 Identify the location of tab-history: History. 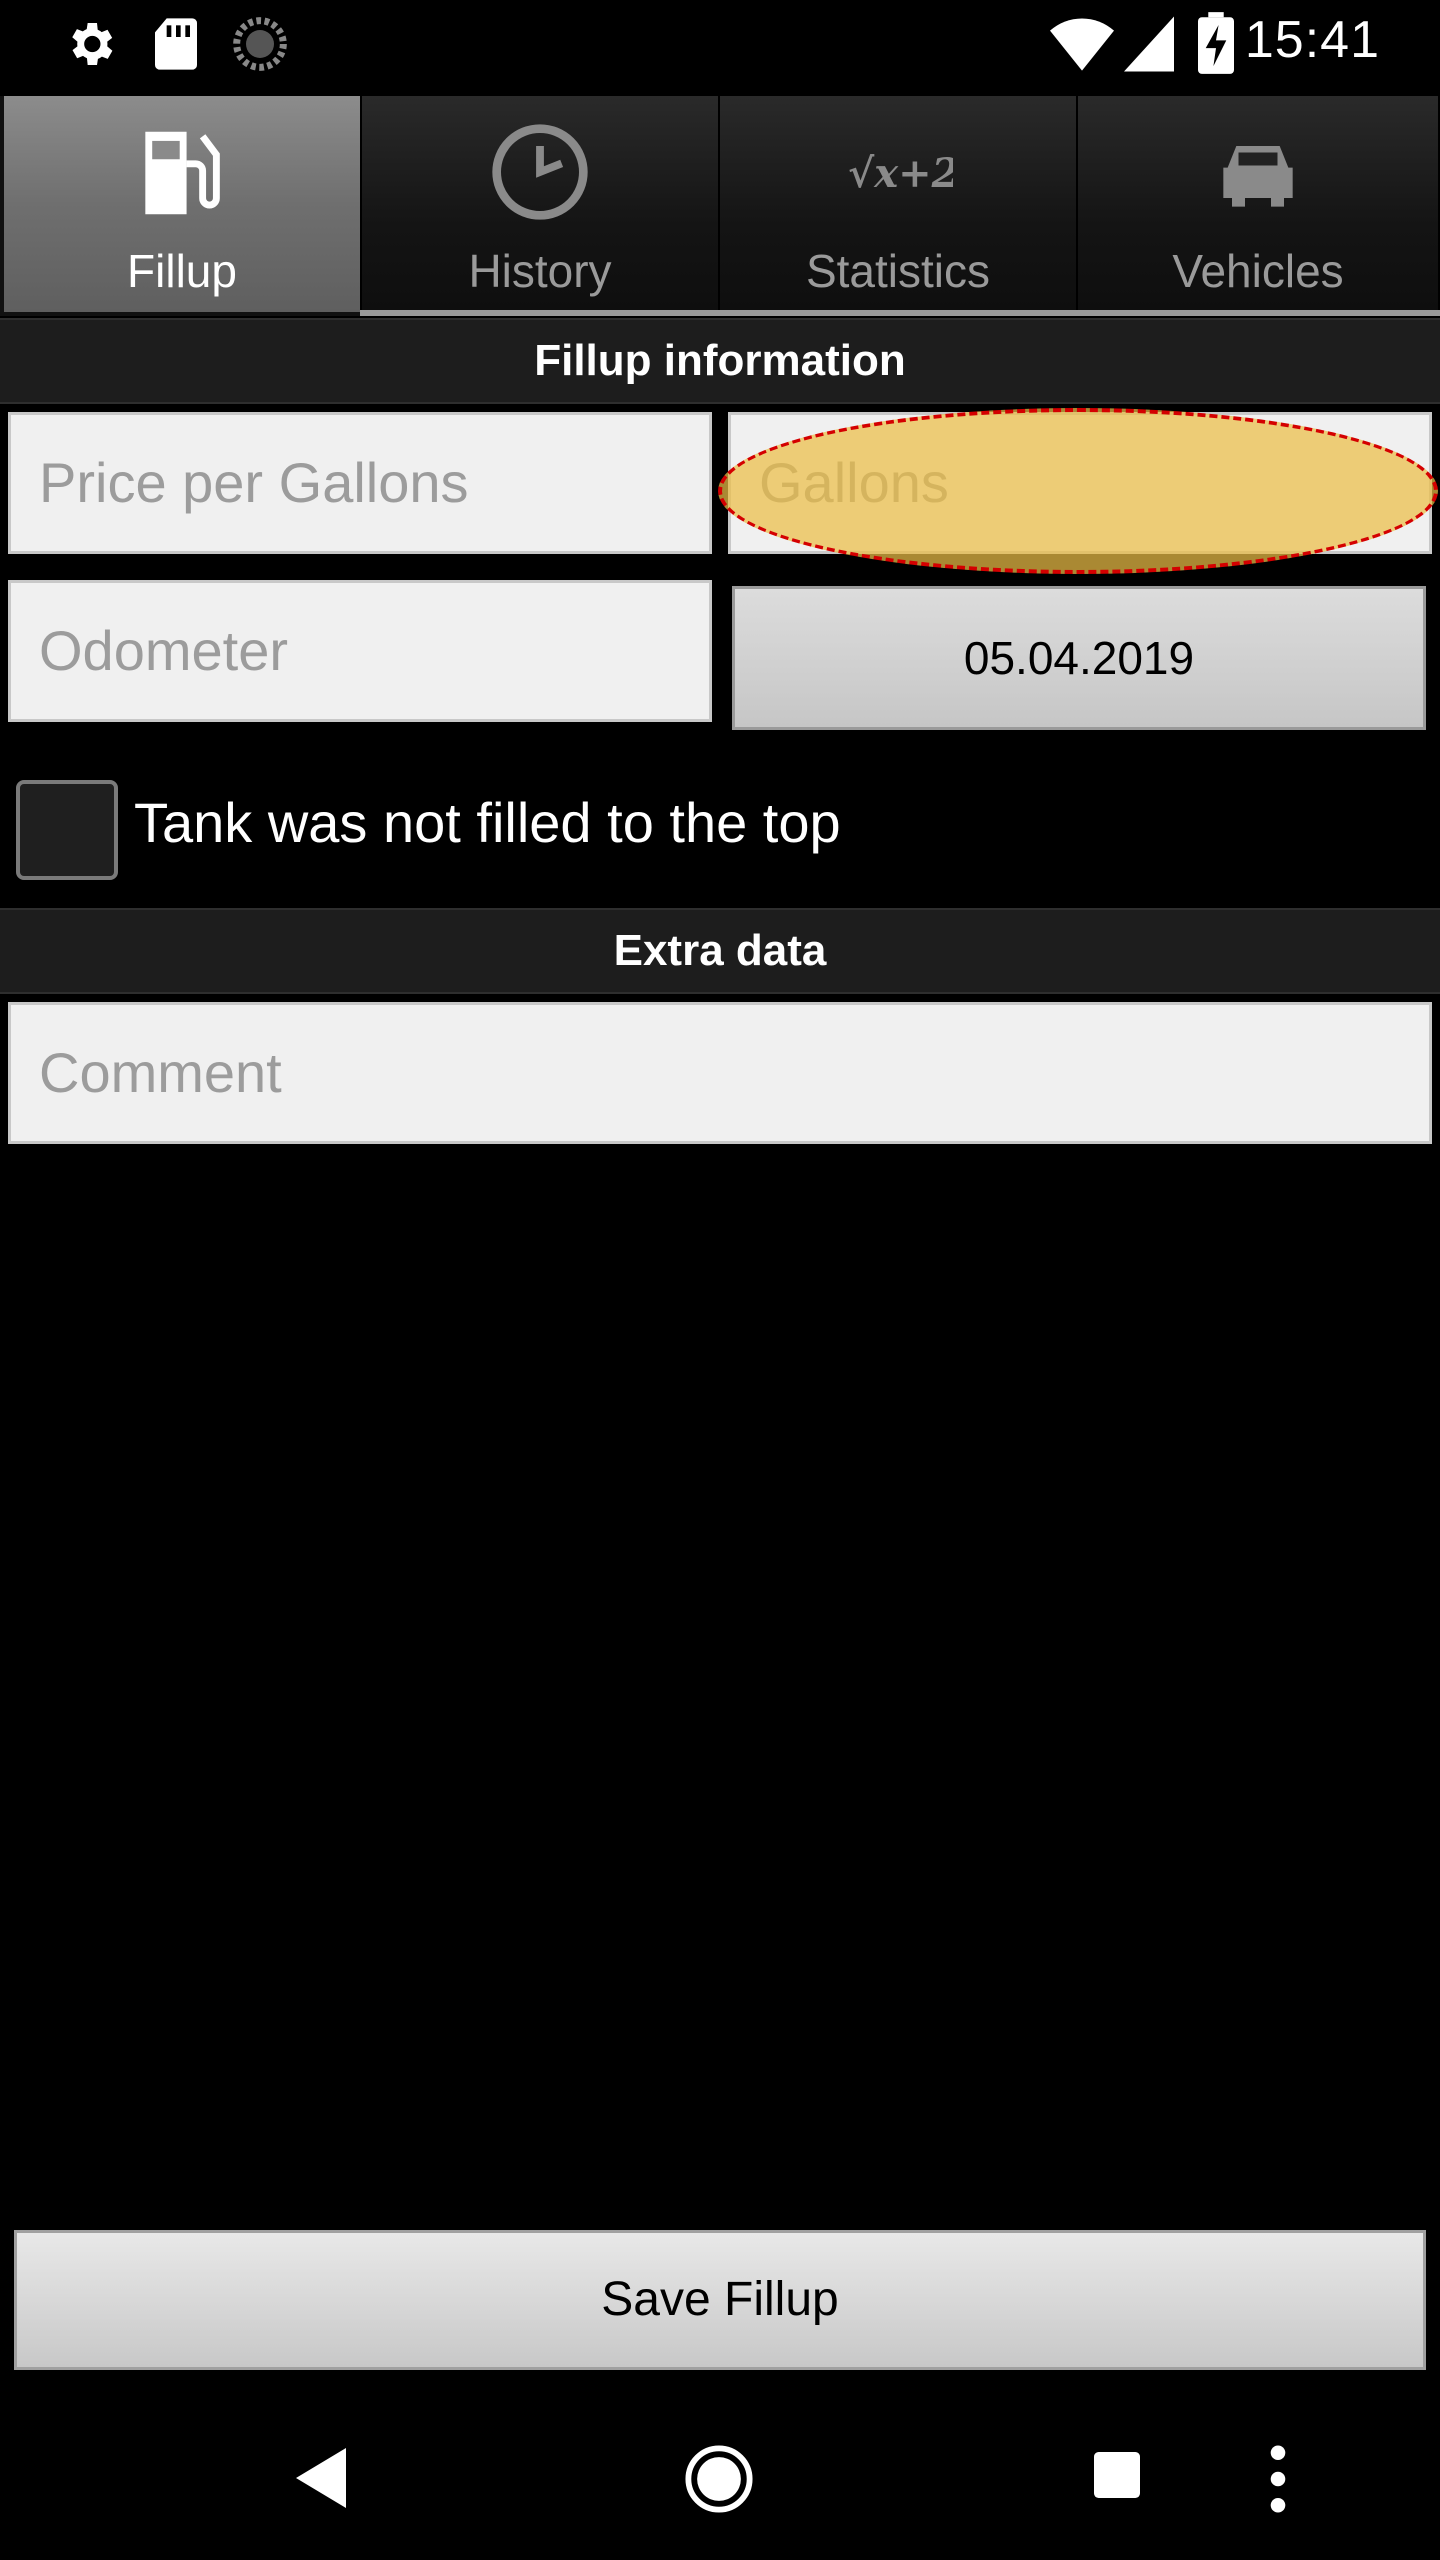
(541, 204).